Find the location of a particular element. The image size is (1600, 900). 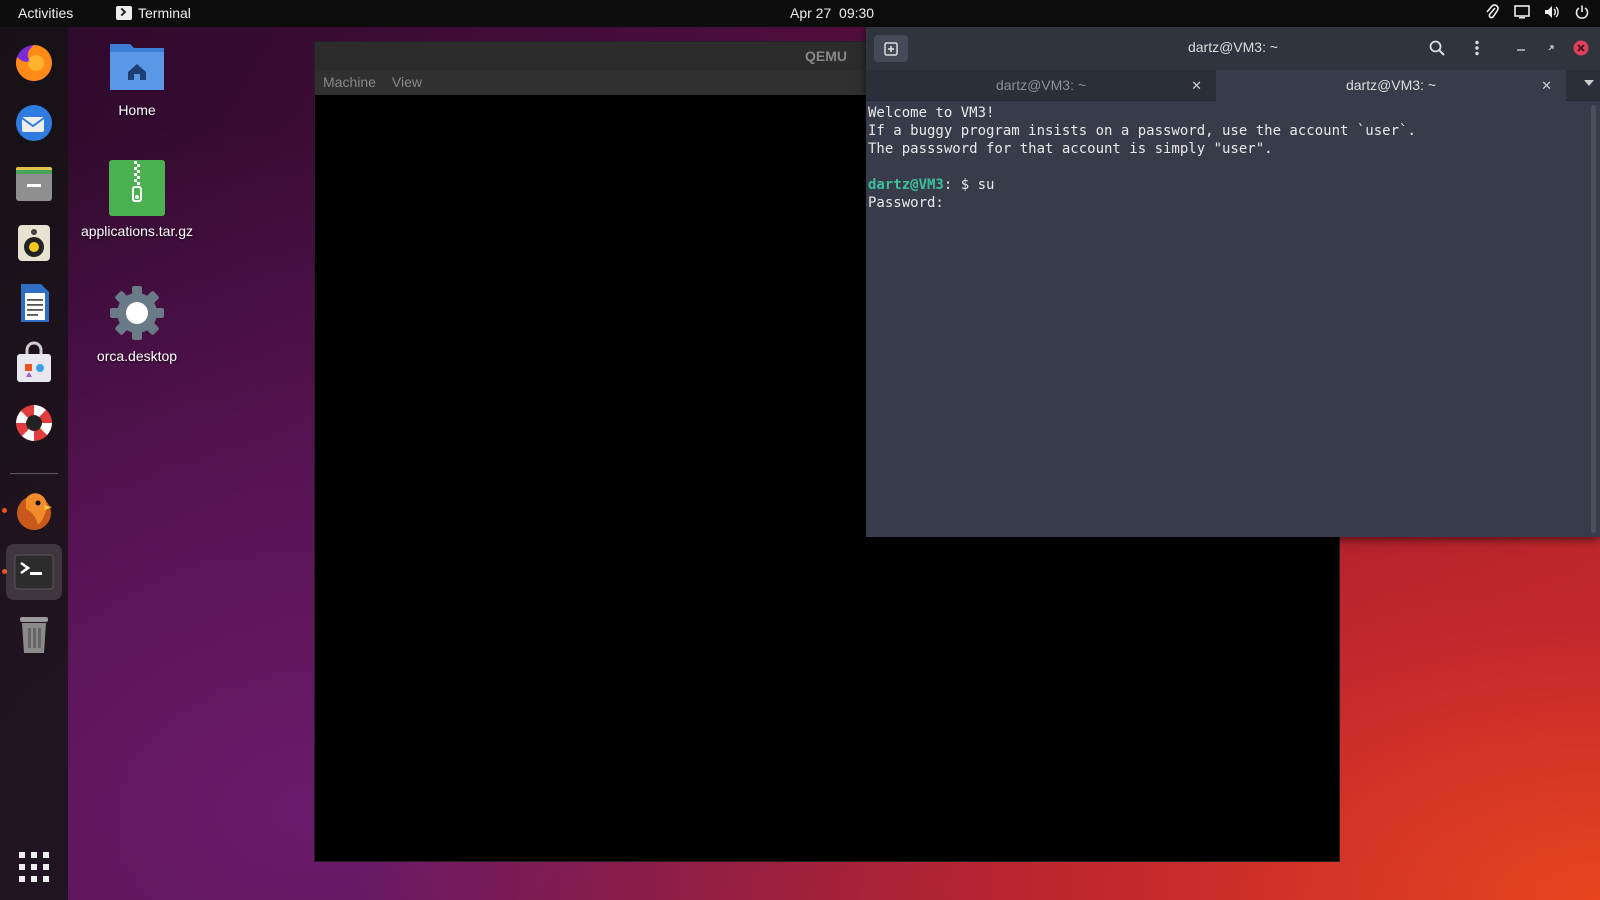

app-menu: Terminal is located at coordinates (153, 13).